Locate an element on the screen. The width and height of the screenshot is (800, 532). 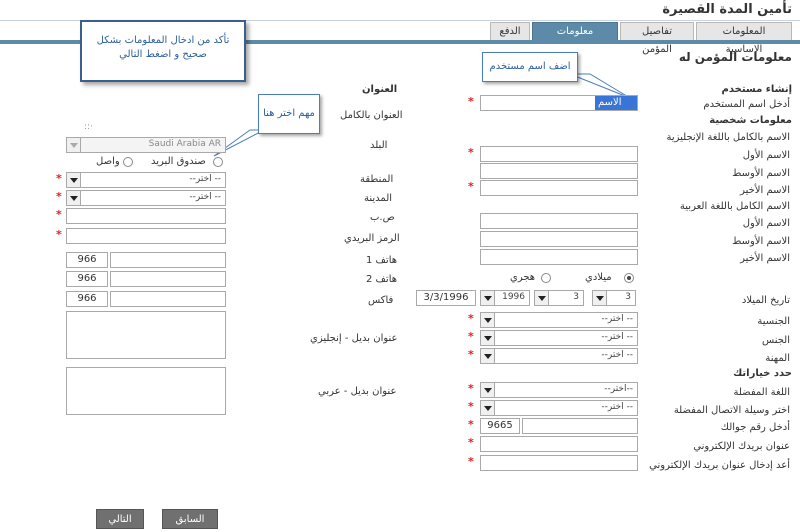
gender-select: -- اختر-- is located at coordinates (559, 338).